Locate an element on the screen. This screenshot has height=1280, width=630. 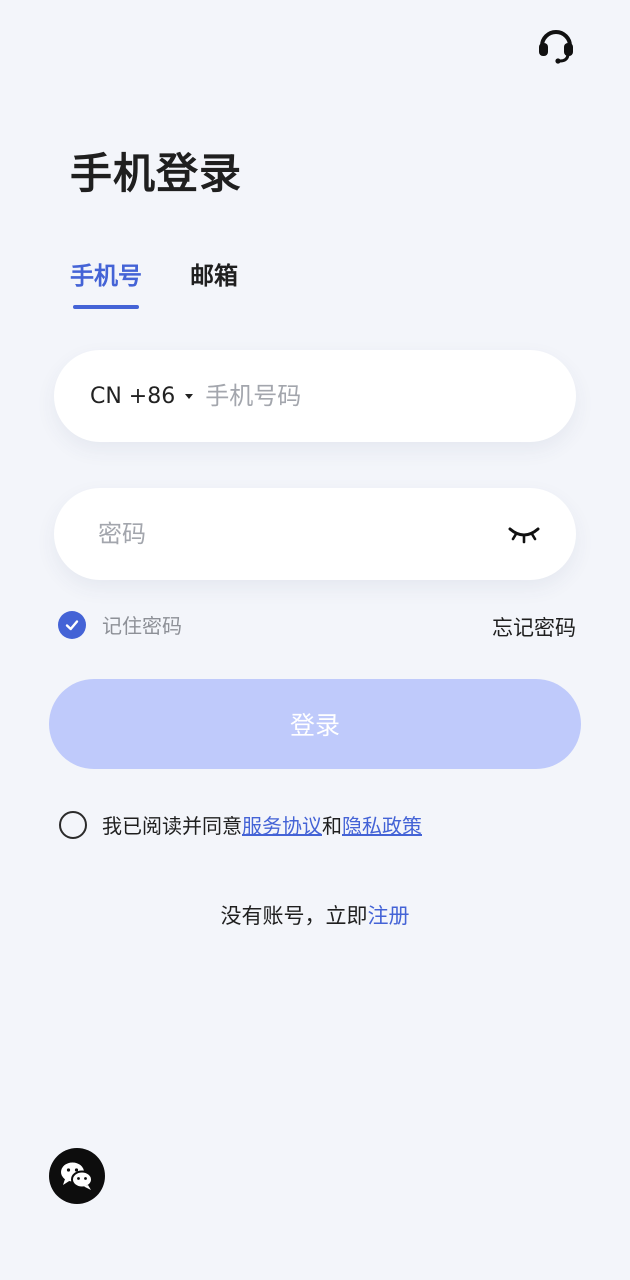
headset-icon is located at coordinates (556, 47).